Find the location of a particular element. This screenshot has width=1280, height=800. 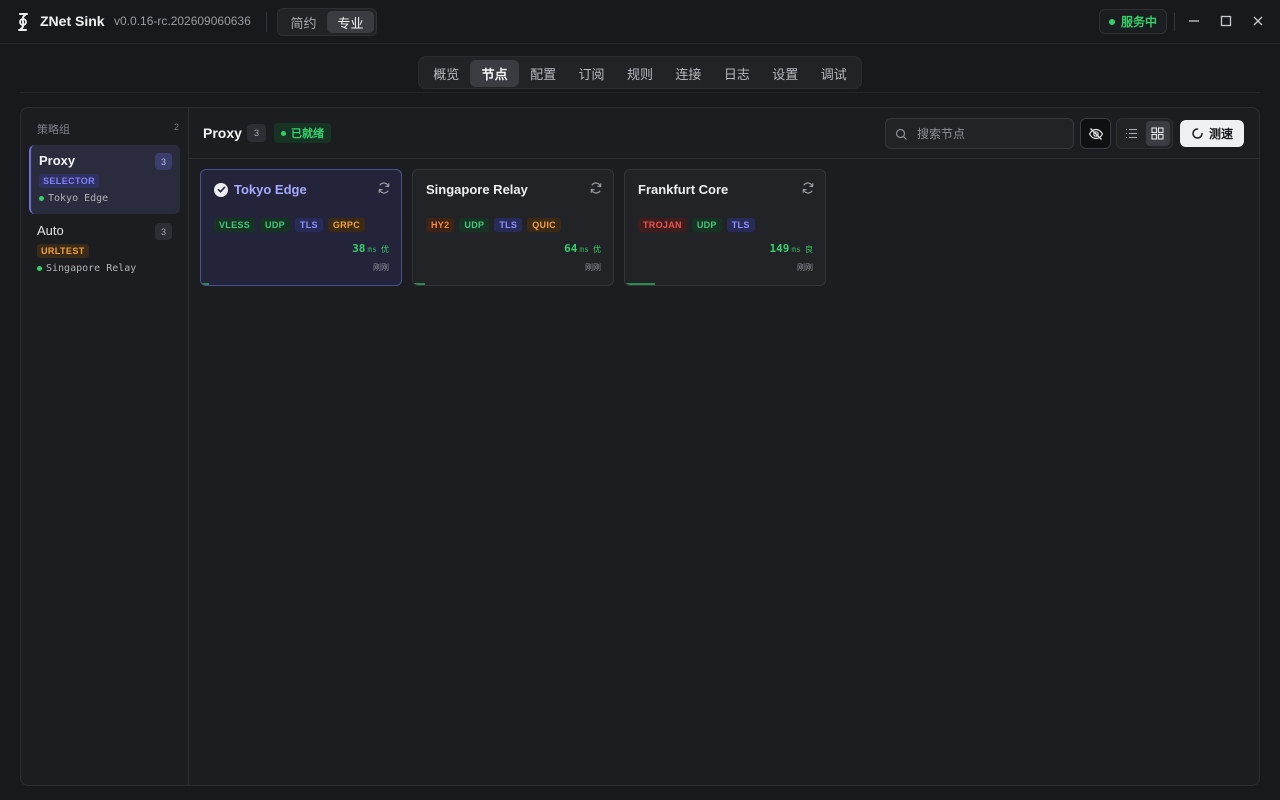

list-icon is located at coordinates (1131, 133).